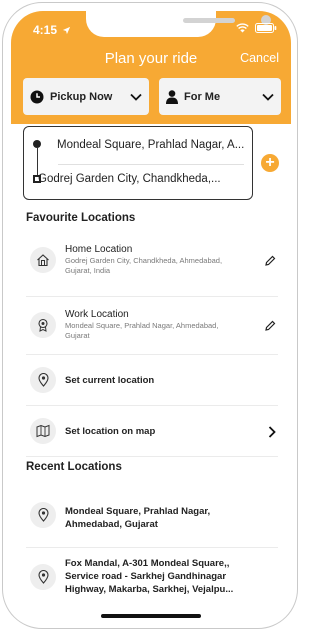 The height and width of the screenshot is (631, 320). I want to click on set-location-on-map-label: Set location on map, so click(110, 431).